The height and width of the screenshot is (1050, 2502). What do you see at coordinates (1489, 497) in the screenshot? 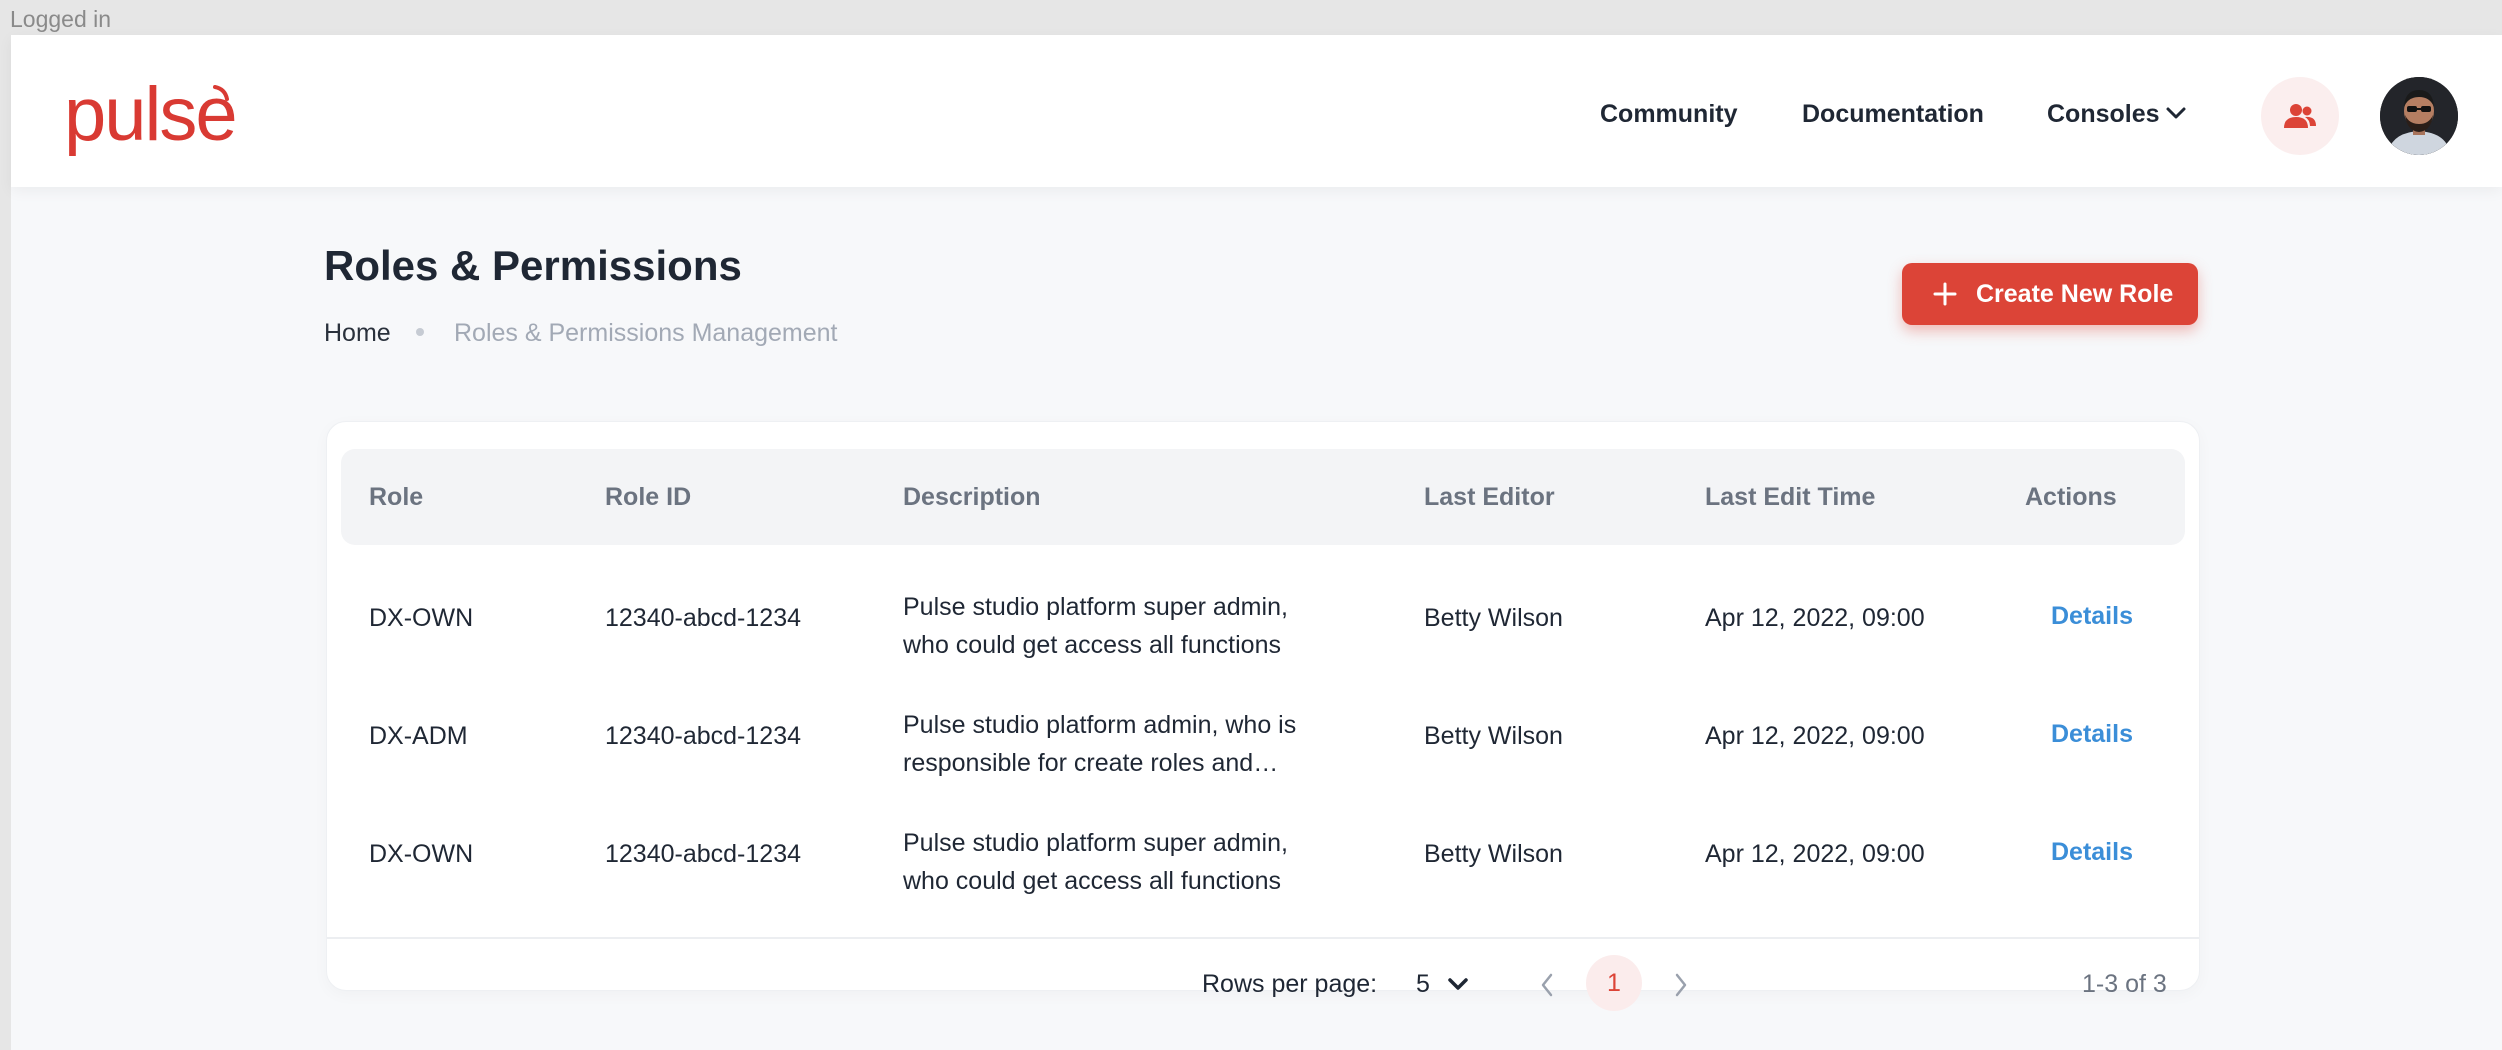
I see `column-header-last-editor: Last Editor` at bounding box center [1489, 497].